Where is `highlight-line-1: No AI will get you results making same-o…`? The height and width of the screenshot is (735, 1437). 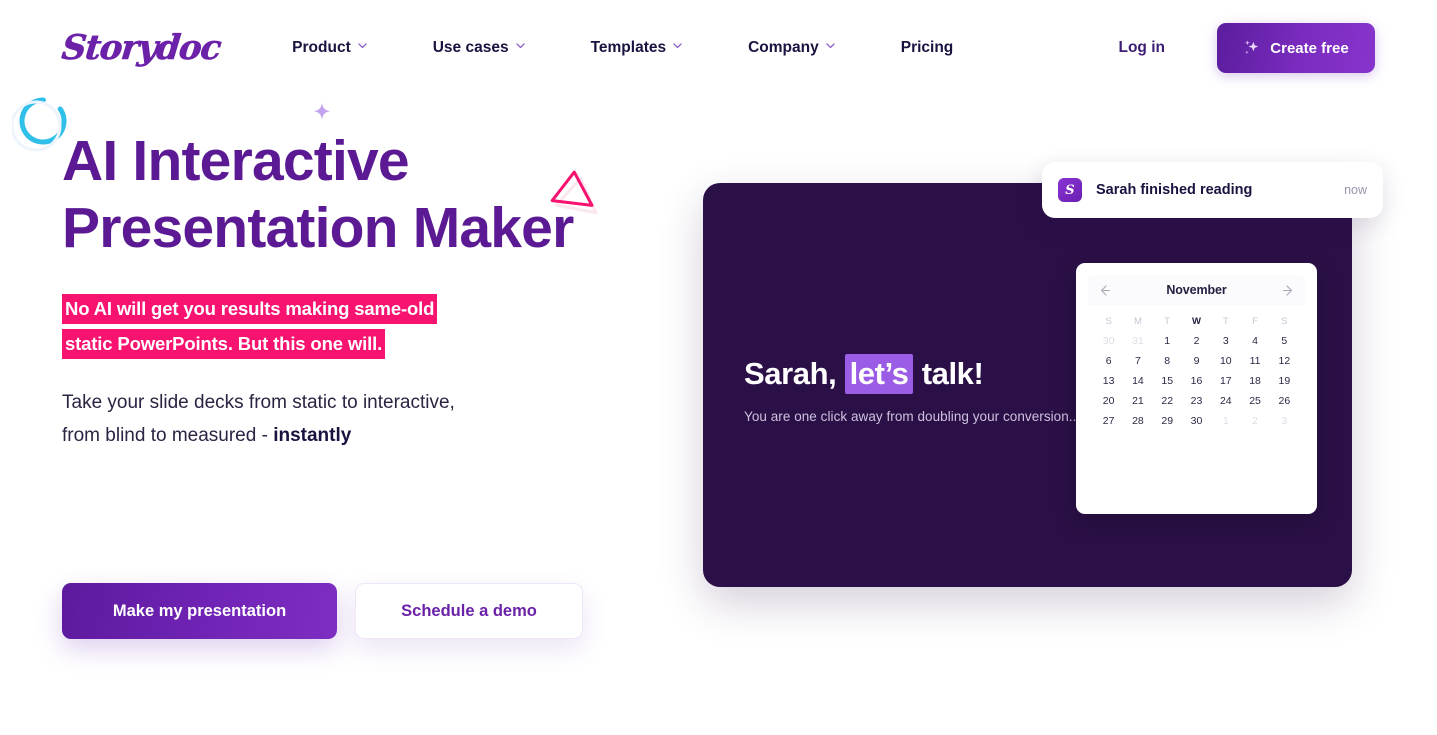
highlight-line-1: No AI will get you results making same-o… is located at coordinates (250, 309).